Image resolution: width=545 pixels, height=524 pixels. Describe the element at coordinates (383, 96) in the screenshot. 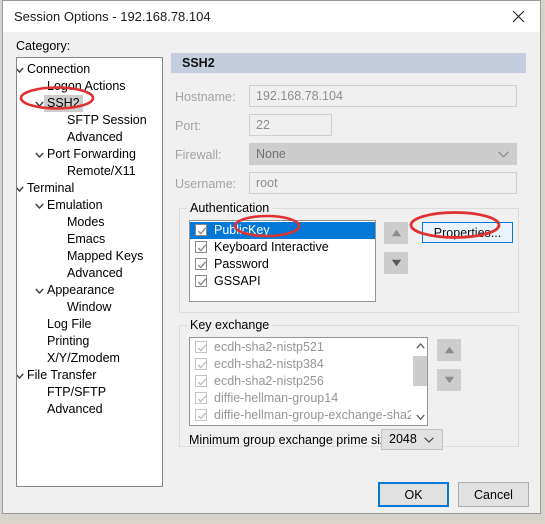

I see `hostname-input: 192.168.78.104` at that location.